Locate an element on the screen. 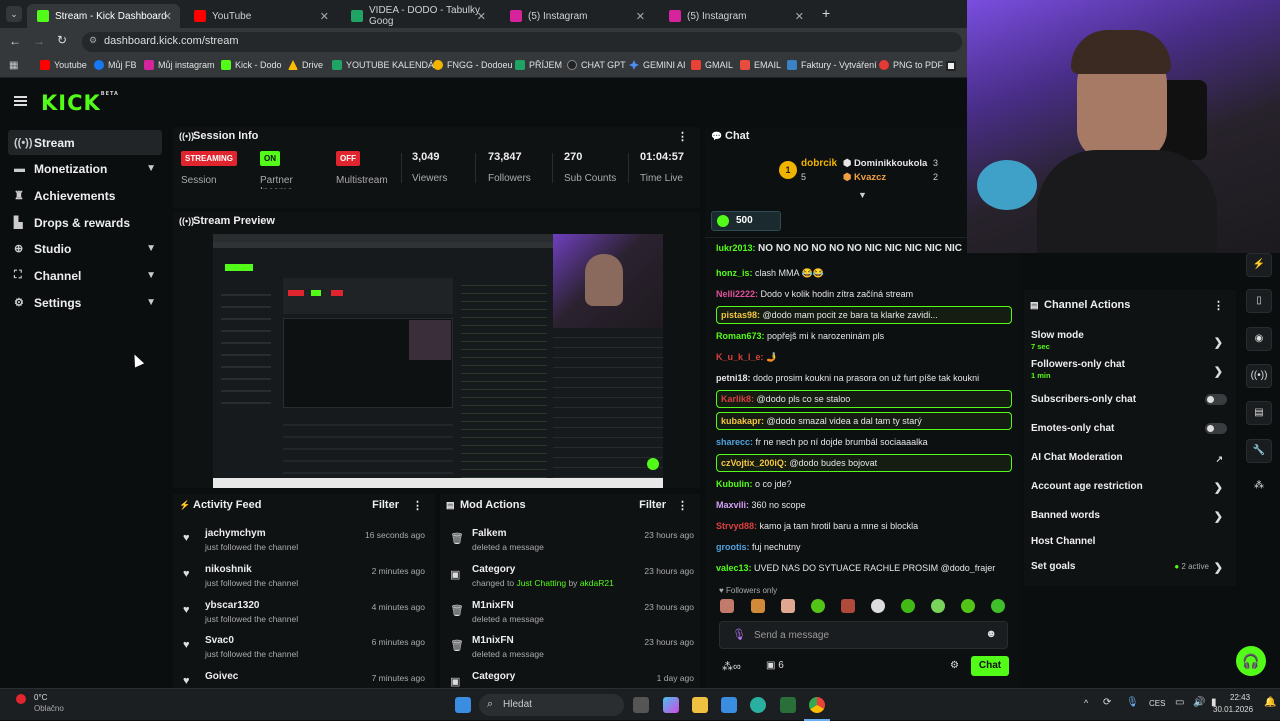  tab-instagram-1: (5) Instagram ✕ is located at coordinates (576, 16).